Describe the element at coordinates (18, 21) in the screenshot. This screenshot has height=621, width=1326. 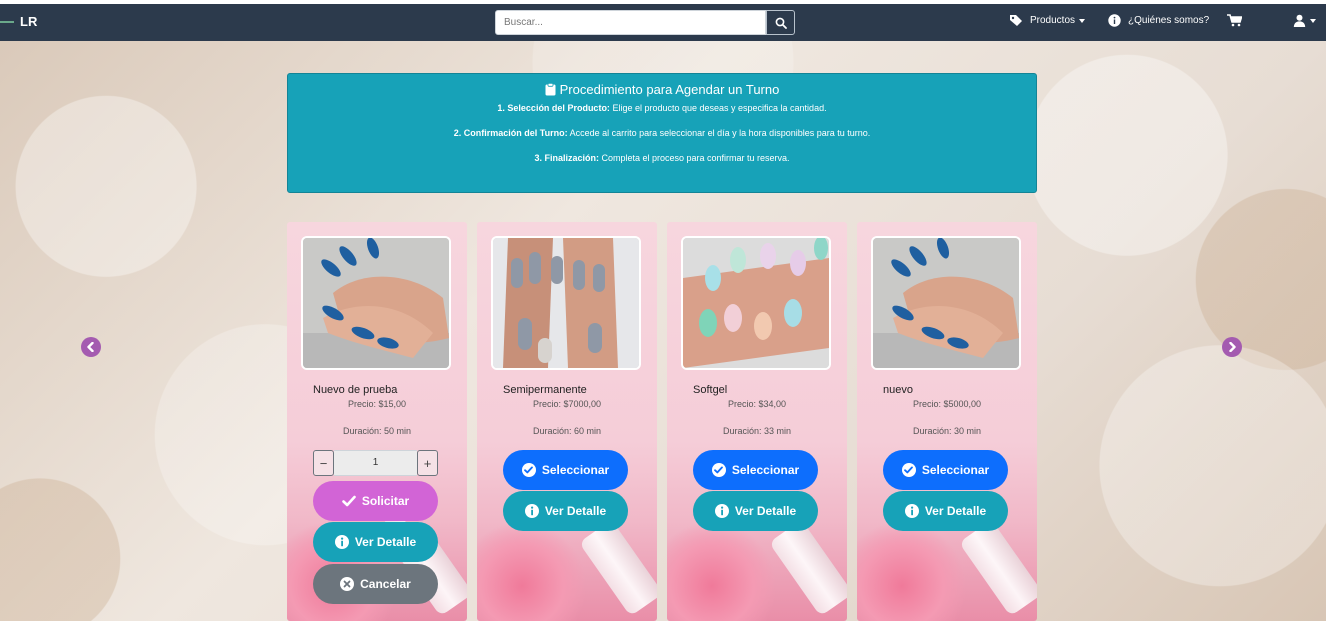
I see `brand-logo: LR` at that location.